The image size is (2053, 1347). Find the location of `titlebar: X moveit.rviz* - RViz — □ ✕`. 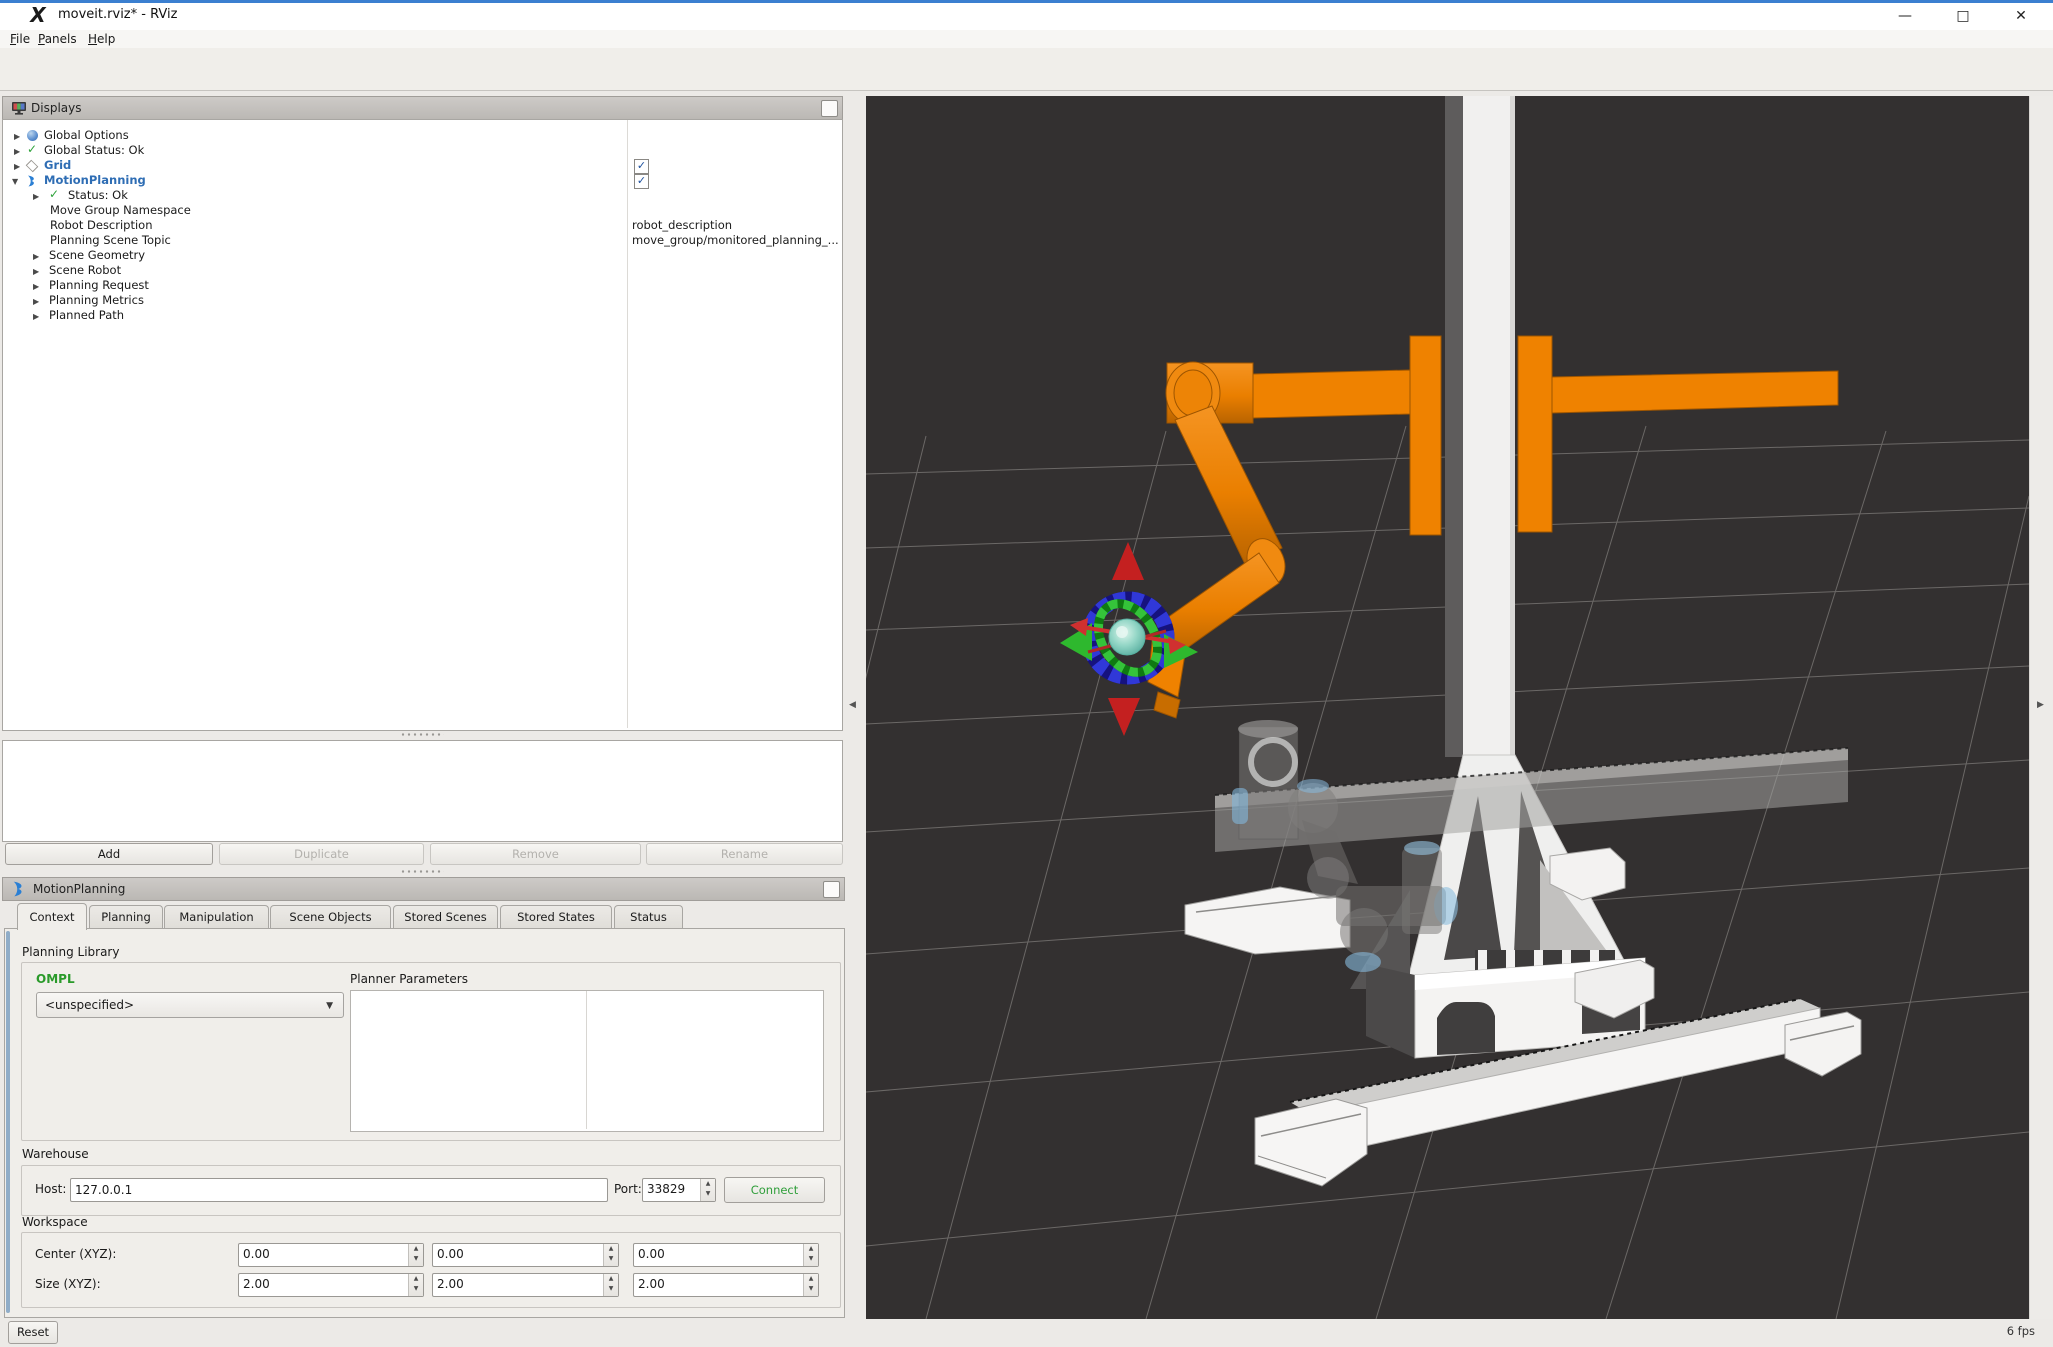

titlebar: X moveit.rviz* - RViz — □ ✕ is located at coordinates (1026, 15).